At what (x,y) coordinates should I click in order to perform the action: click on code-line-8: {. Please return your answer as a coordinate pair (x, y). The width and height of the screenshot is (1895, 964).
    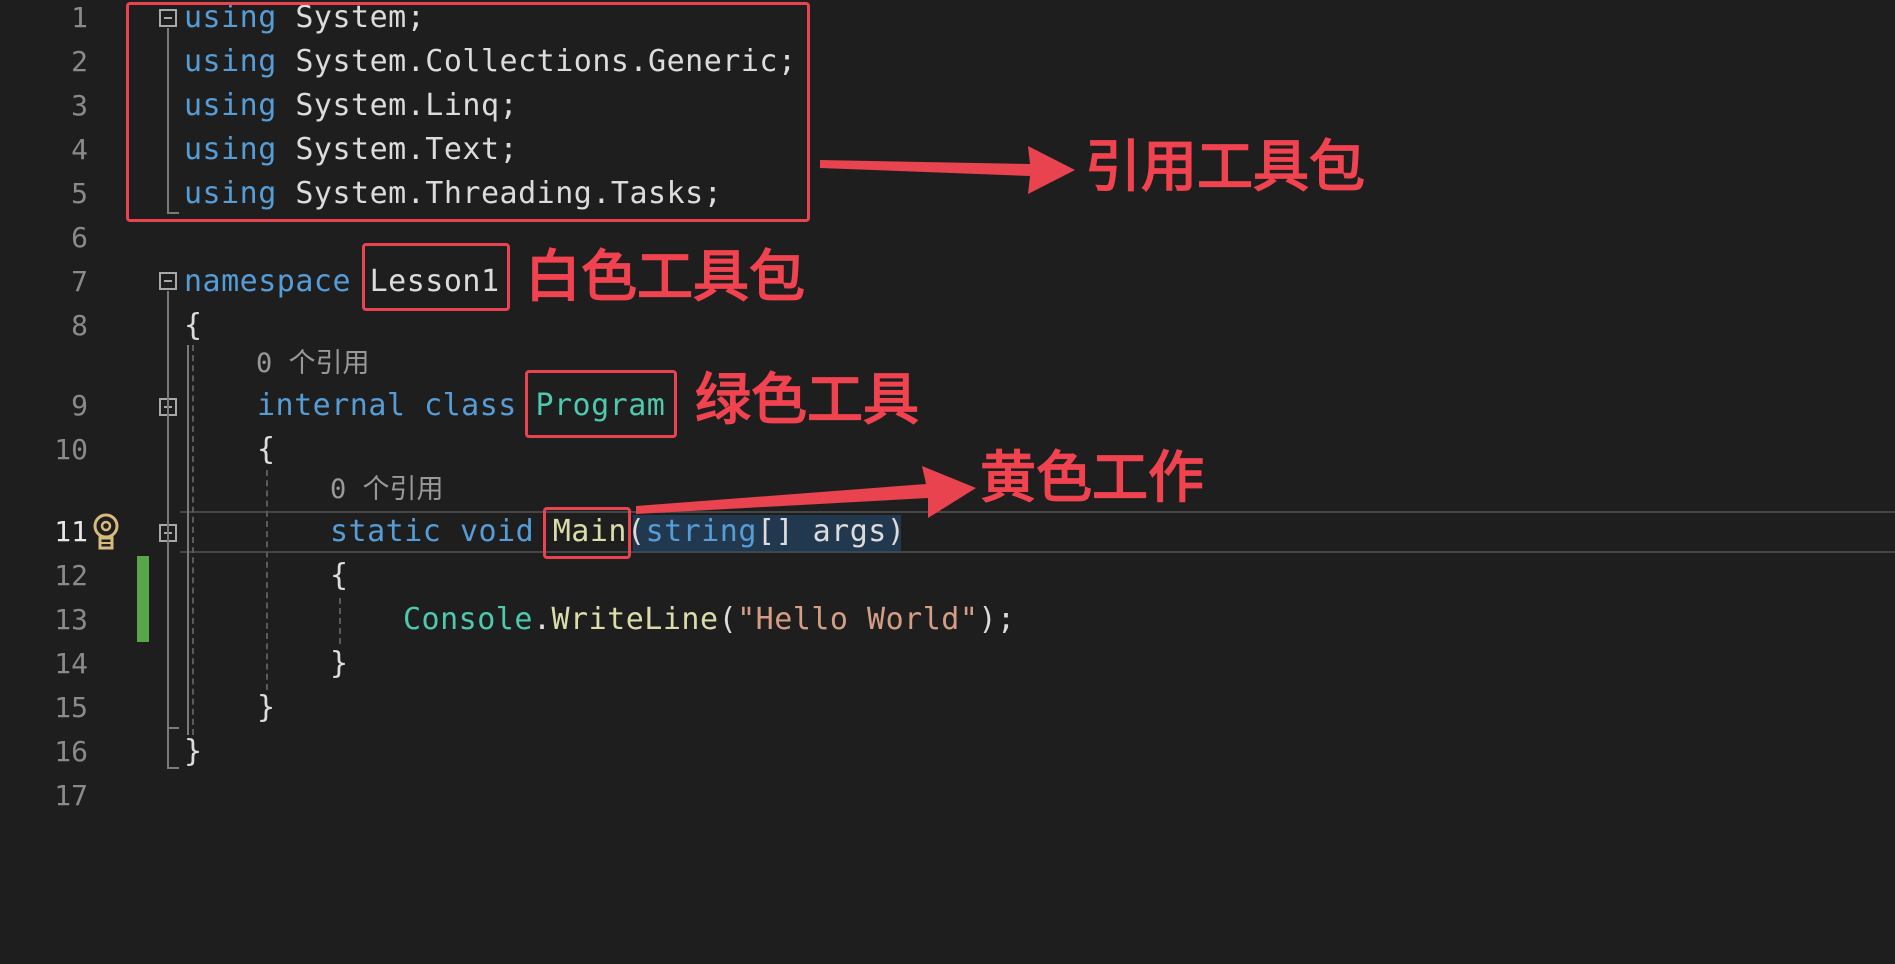
    Looking at the image, I should click on (193, 326).